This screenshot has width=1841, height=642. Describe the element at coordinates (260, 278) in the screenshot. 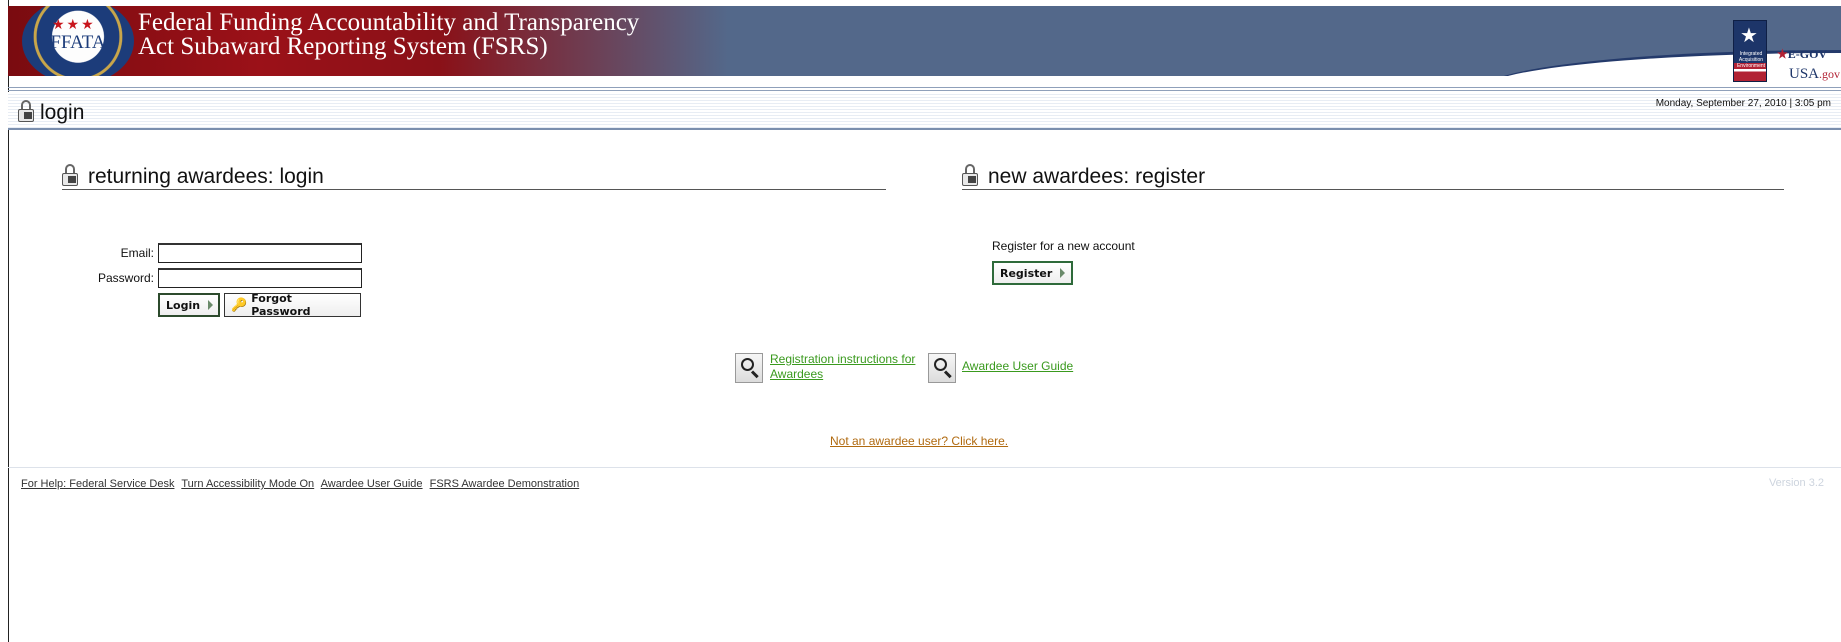

I see `password-field` at that location.